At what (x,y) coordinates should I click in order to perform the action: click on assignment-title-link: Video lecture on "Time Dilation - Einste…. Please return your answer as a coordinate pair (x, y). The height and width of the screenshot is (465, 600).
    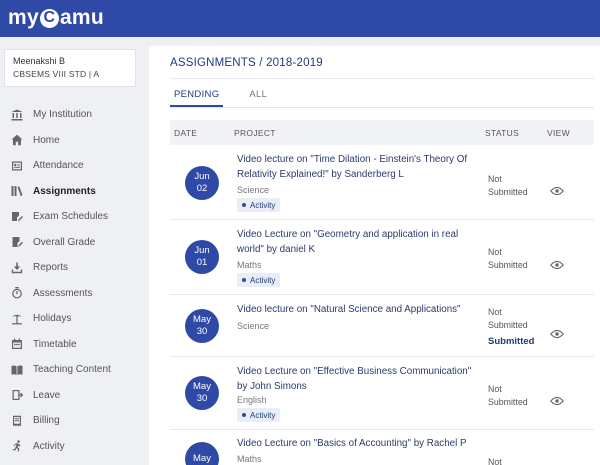
    Looking at the image, I should click on (357, 167).